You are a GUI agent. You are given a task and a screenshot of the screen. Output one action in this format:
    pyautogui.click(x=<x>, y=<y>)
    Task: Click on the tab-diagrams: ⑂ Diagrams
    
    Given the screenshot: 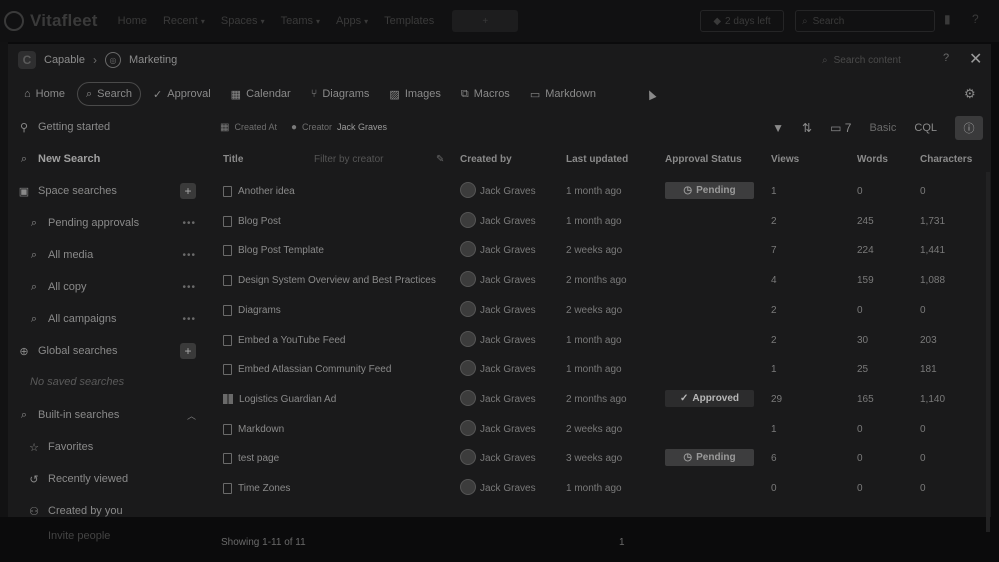 What is the action you would take?
    pyautogui.click(x=340, y=94)
    